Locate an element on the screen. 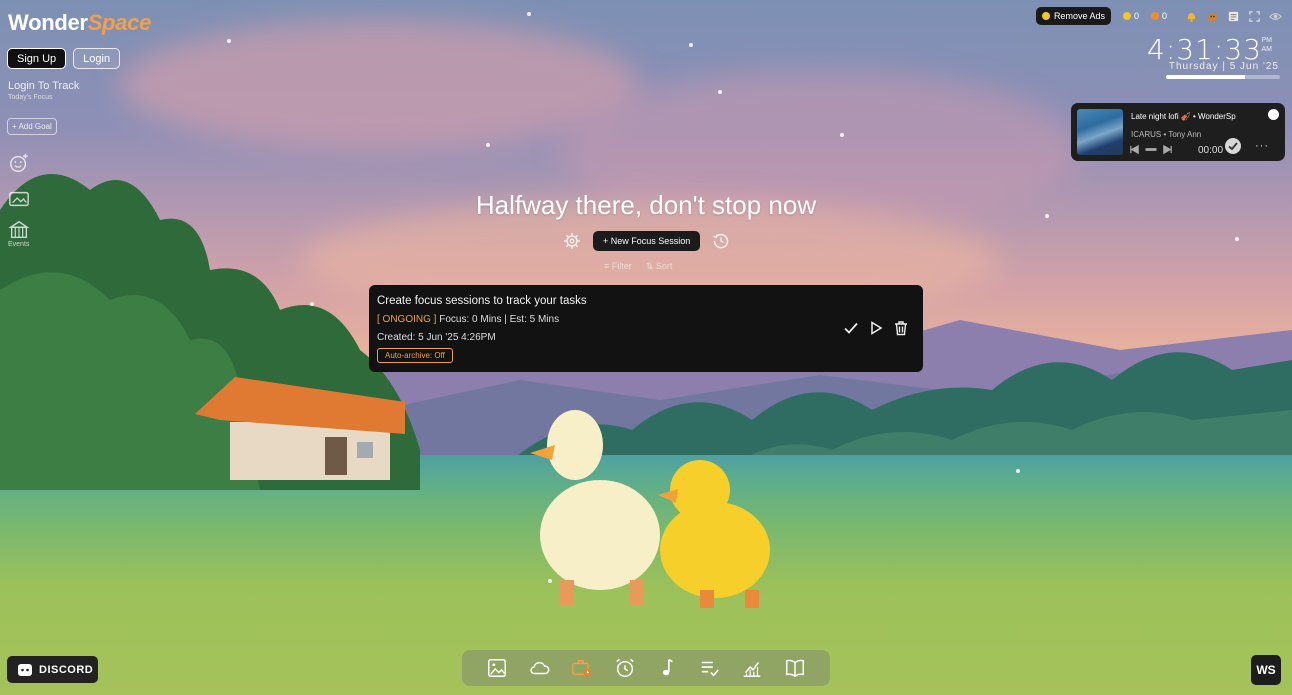  discord-button: DISCORD is located at coordinates (52, 669).